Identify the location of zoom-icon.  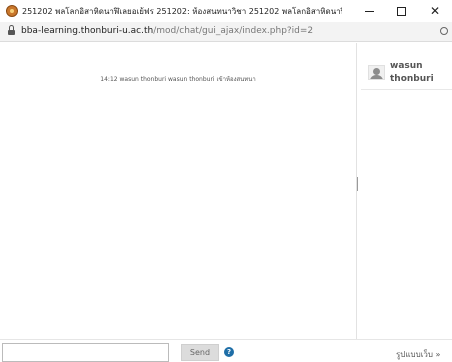
(444, 31).